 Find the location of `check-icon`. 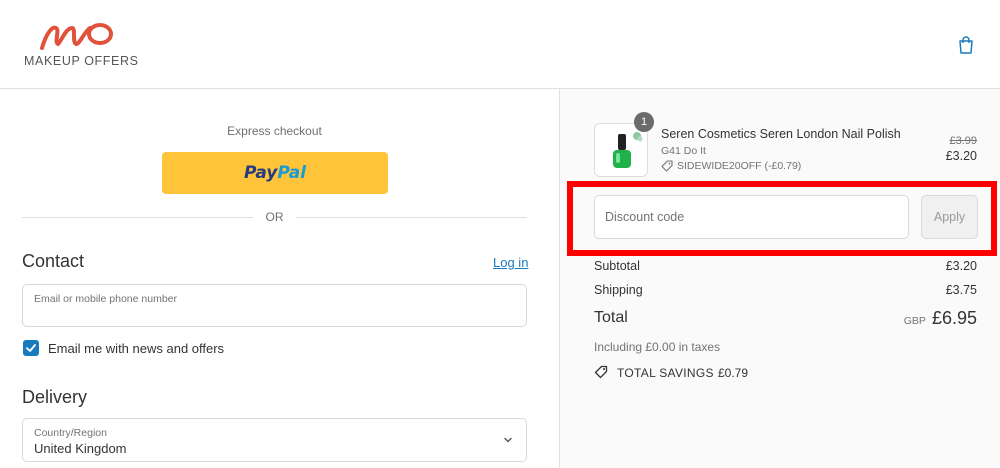

check-icon is located at coordinates (31, 348).